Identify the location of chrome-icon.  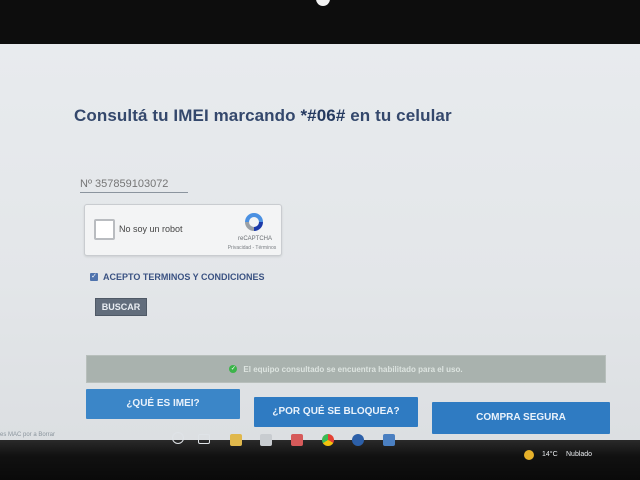
(328, 440).